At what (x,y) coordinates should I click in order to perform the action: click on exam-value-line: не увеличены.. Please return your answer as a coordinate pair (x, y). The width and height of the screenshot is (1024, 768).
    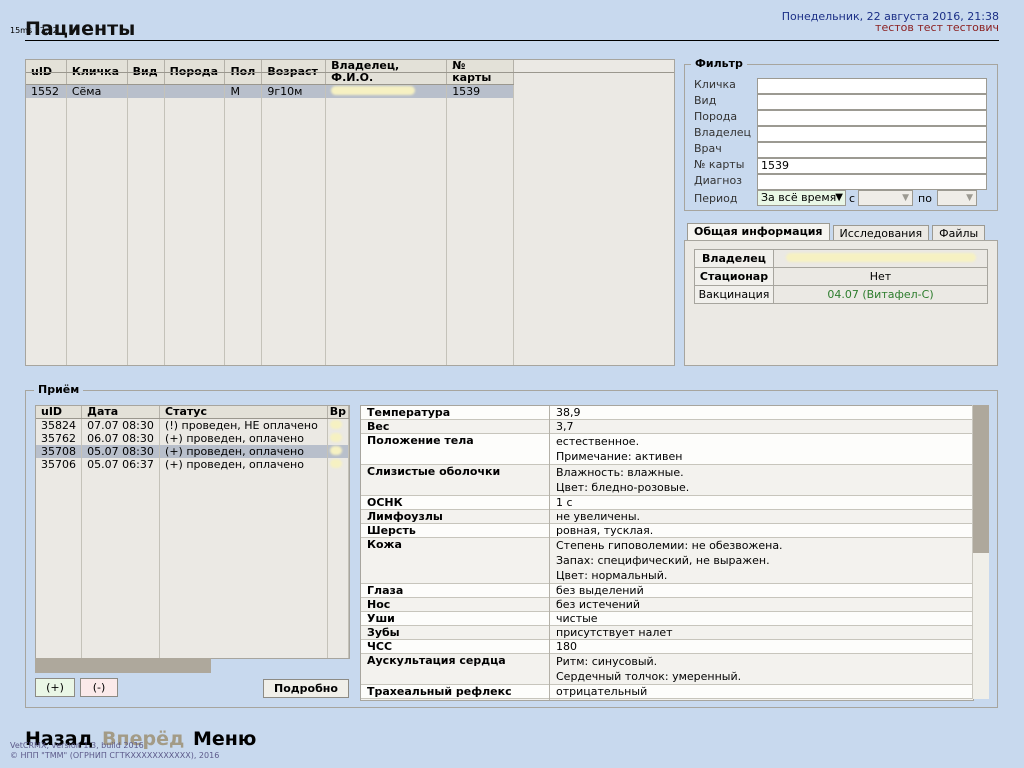
    Looking at the image, I should click on (598, 516).